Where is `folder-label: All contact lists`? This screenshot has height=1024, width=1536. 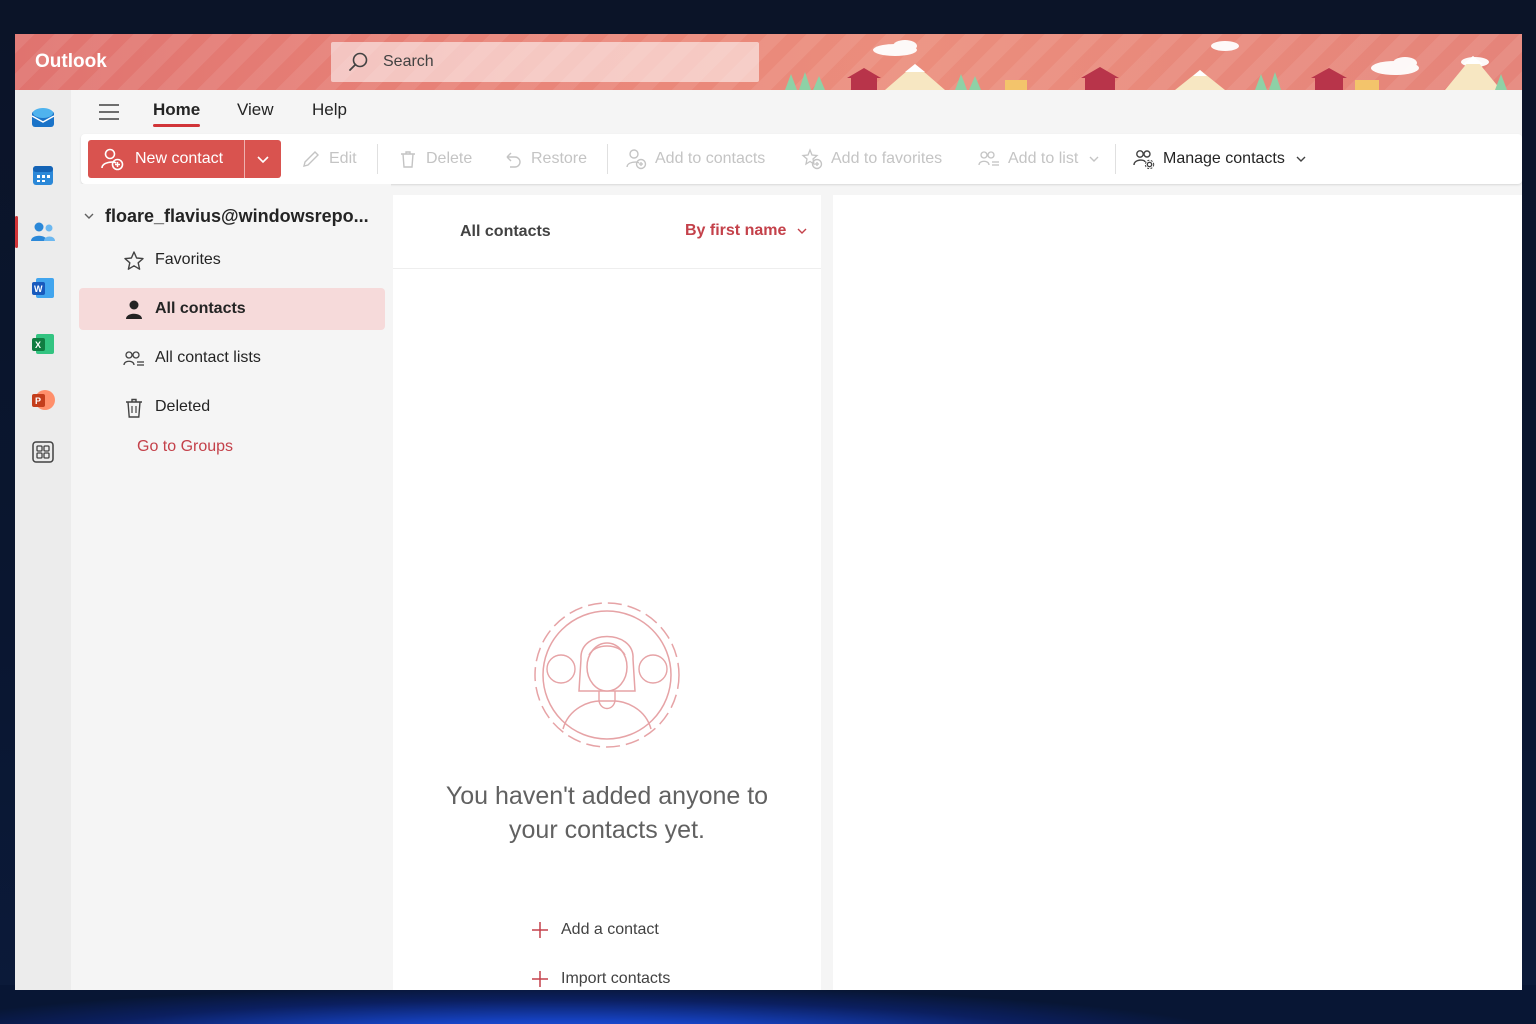
folder-label: All contact lists is located at coordinates (208, 357).